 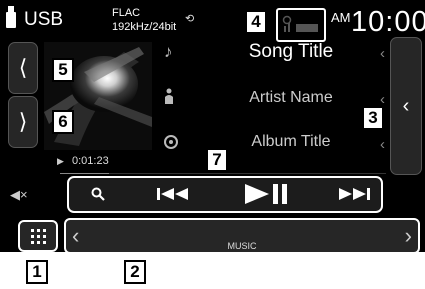 What do you see at coordinates (37, 272) in the screenshot?
I see `callout-1: 1` at bounding box center [37, 272].